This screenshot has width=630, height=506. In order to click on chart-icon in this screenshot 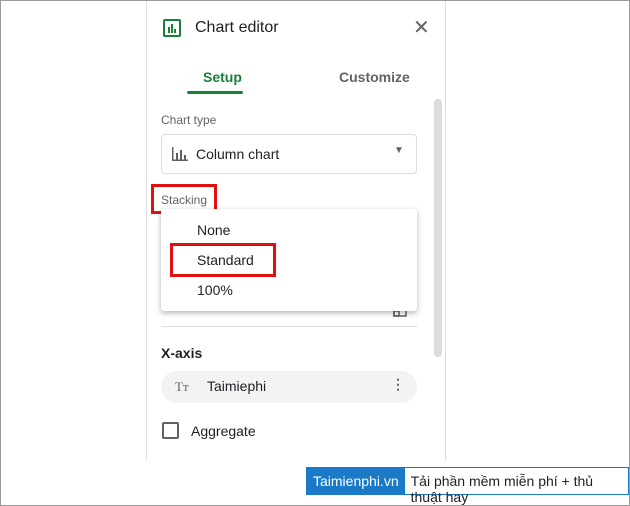, I will do `click(172, 28)`.